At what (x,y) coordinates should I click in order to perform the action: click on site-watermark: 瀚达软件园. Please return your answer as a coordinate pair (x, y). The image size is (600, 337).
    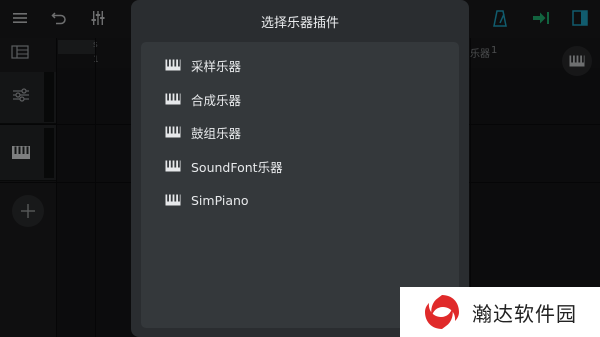
    Looking at the image, I should click on (500, 312).